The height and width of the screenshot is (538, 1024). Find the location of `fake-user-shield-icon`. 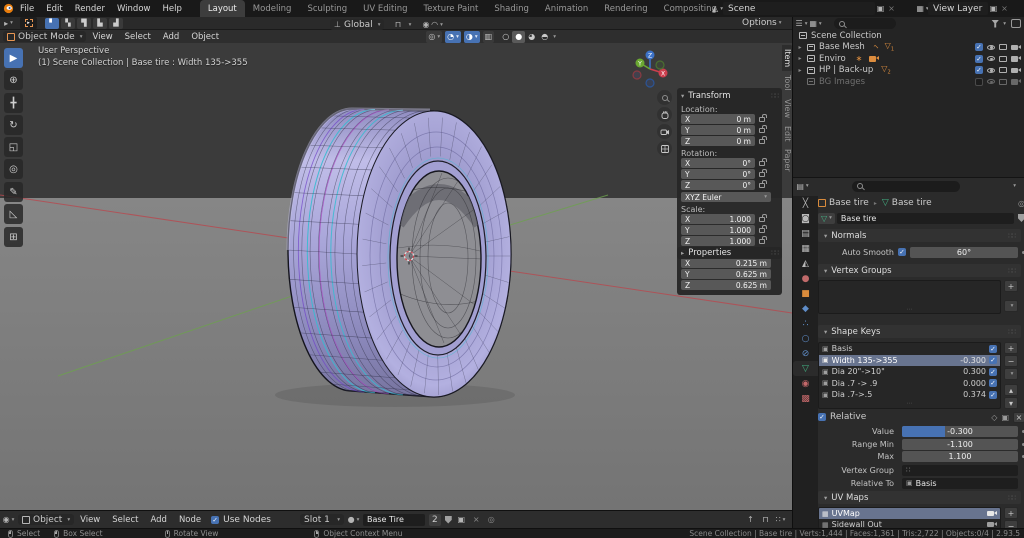

fake-user-shield-icon is located at coordinates (1021, 218).